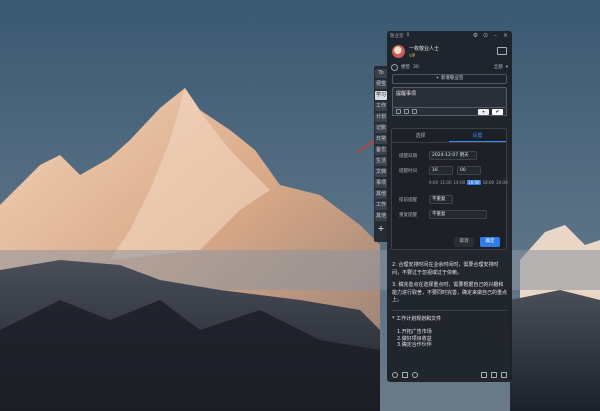 Image resolution: width=600 pixels, height=411 pixels. I want to click on category-tab: 计划, so click(381, 117).